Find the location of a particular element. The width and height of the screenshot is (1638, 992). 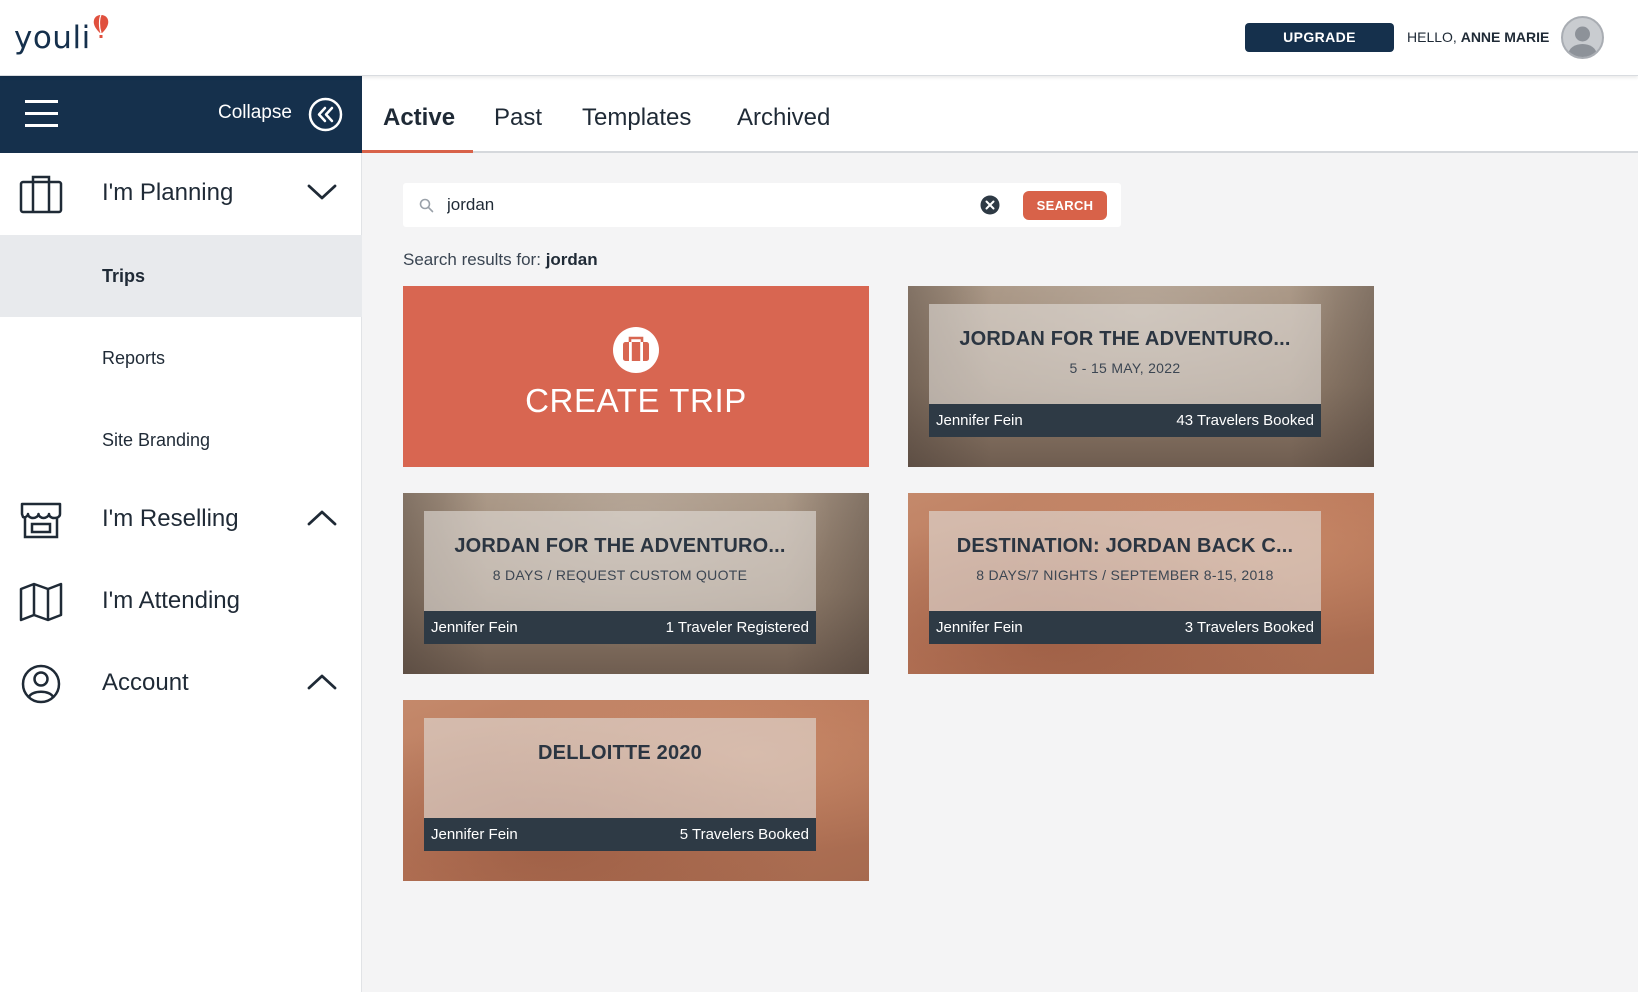

search-icon is located at coordinates (426, 205).